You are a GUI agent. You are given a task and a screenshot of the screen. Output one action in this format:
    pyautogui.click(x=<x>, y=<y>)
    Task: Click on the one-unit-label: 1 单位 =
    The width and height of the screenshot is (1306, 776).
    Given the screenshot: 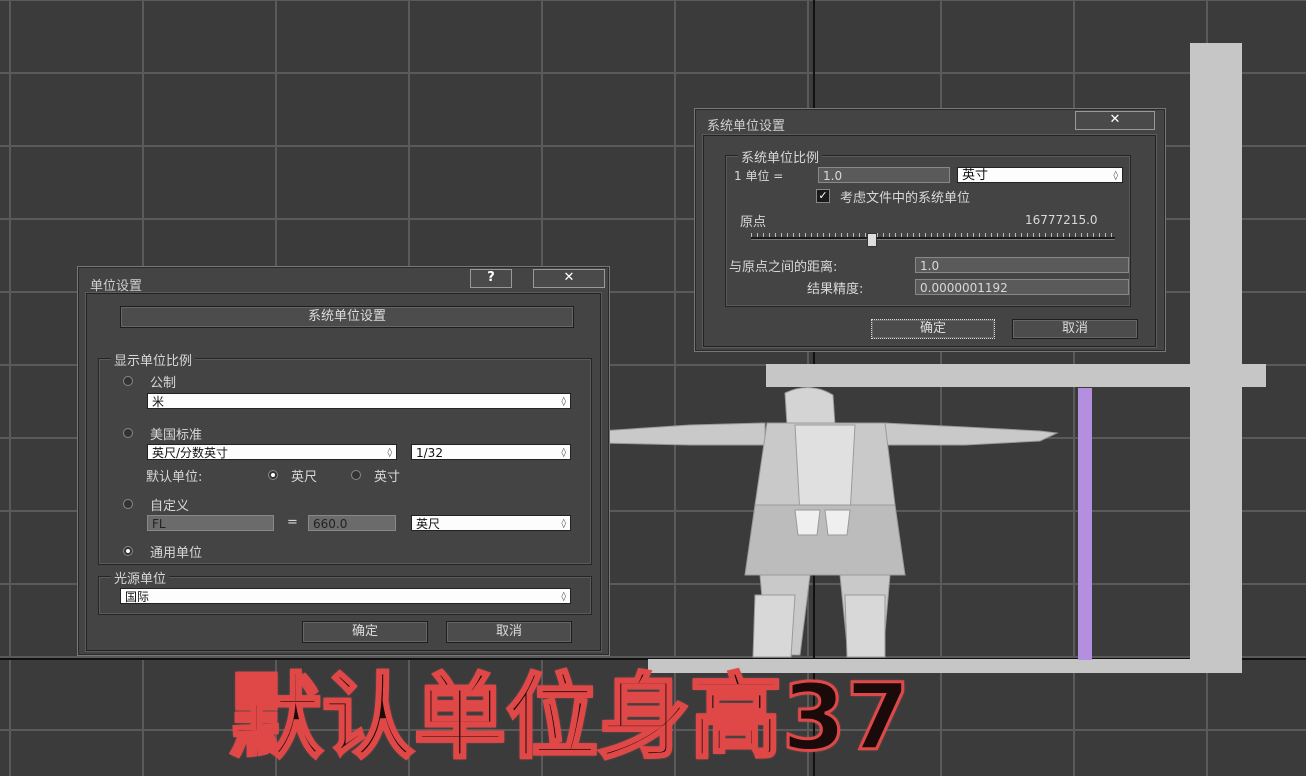 What is the action you would take?
    pyautogui.click(x=759, y=176)
    